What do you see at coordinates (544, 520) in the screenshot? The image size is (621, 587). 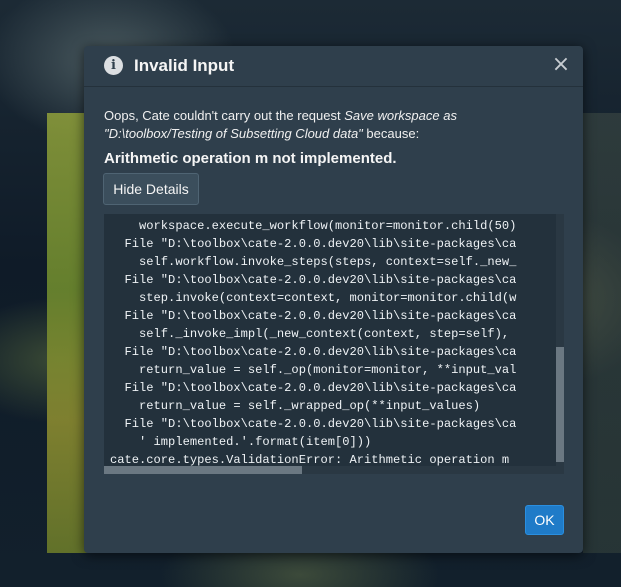 I see `ok-button: OK` at bounding box center [544, 520].